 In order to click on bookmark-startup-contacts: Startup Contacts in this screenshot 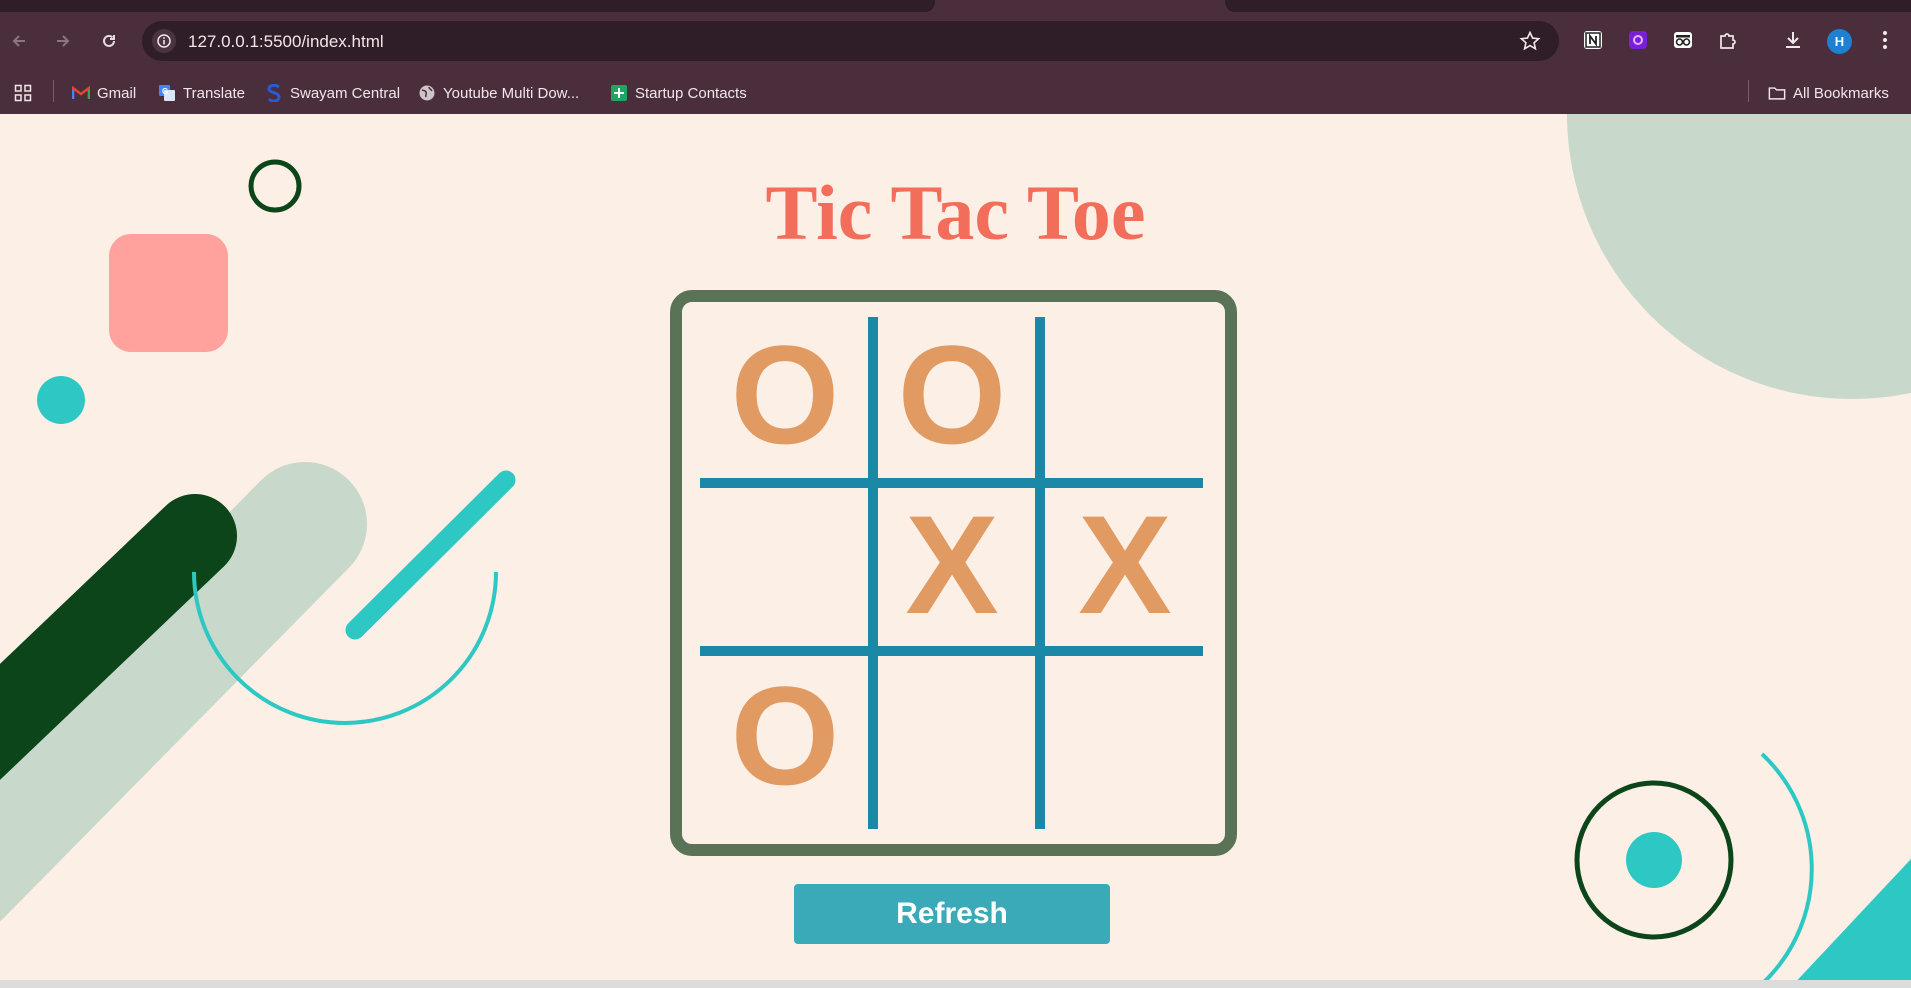, I will do `click(678, 93)`.